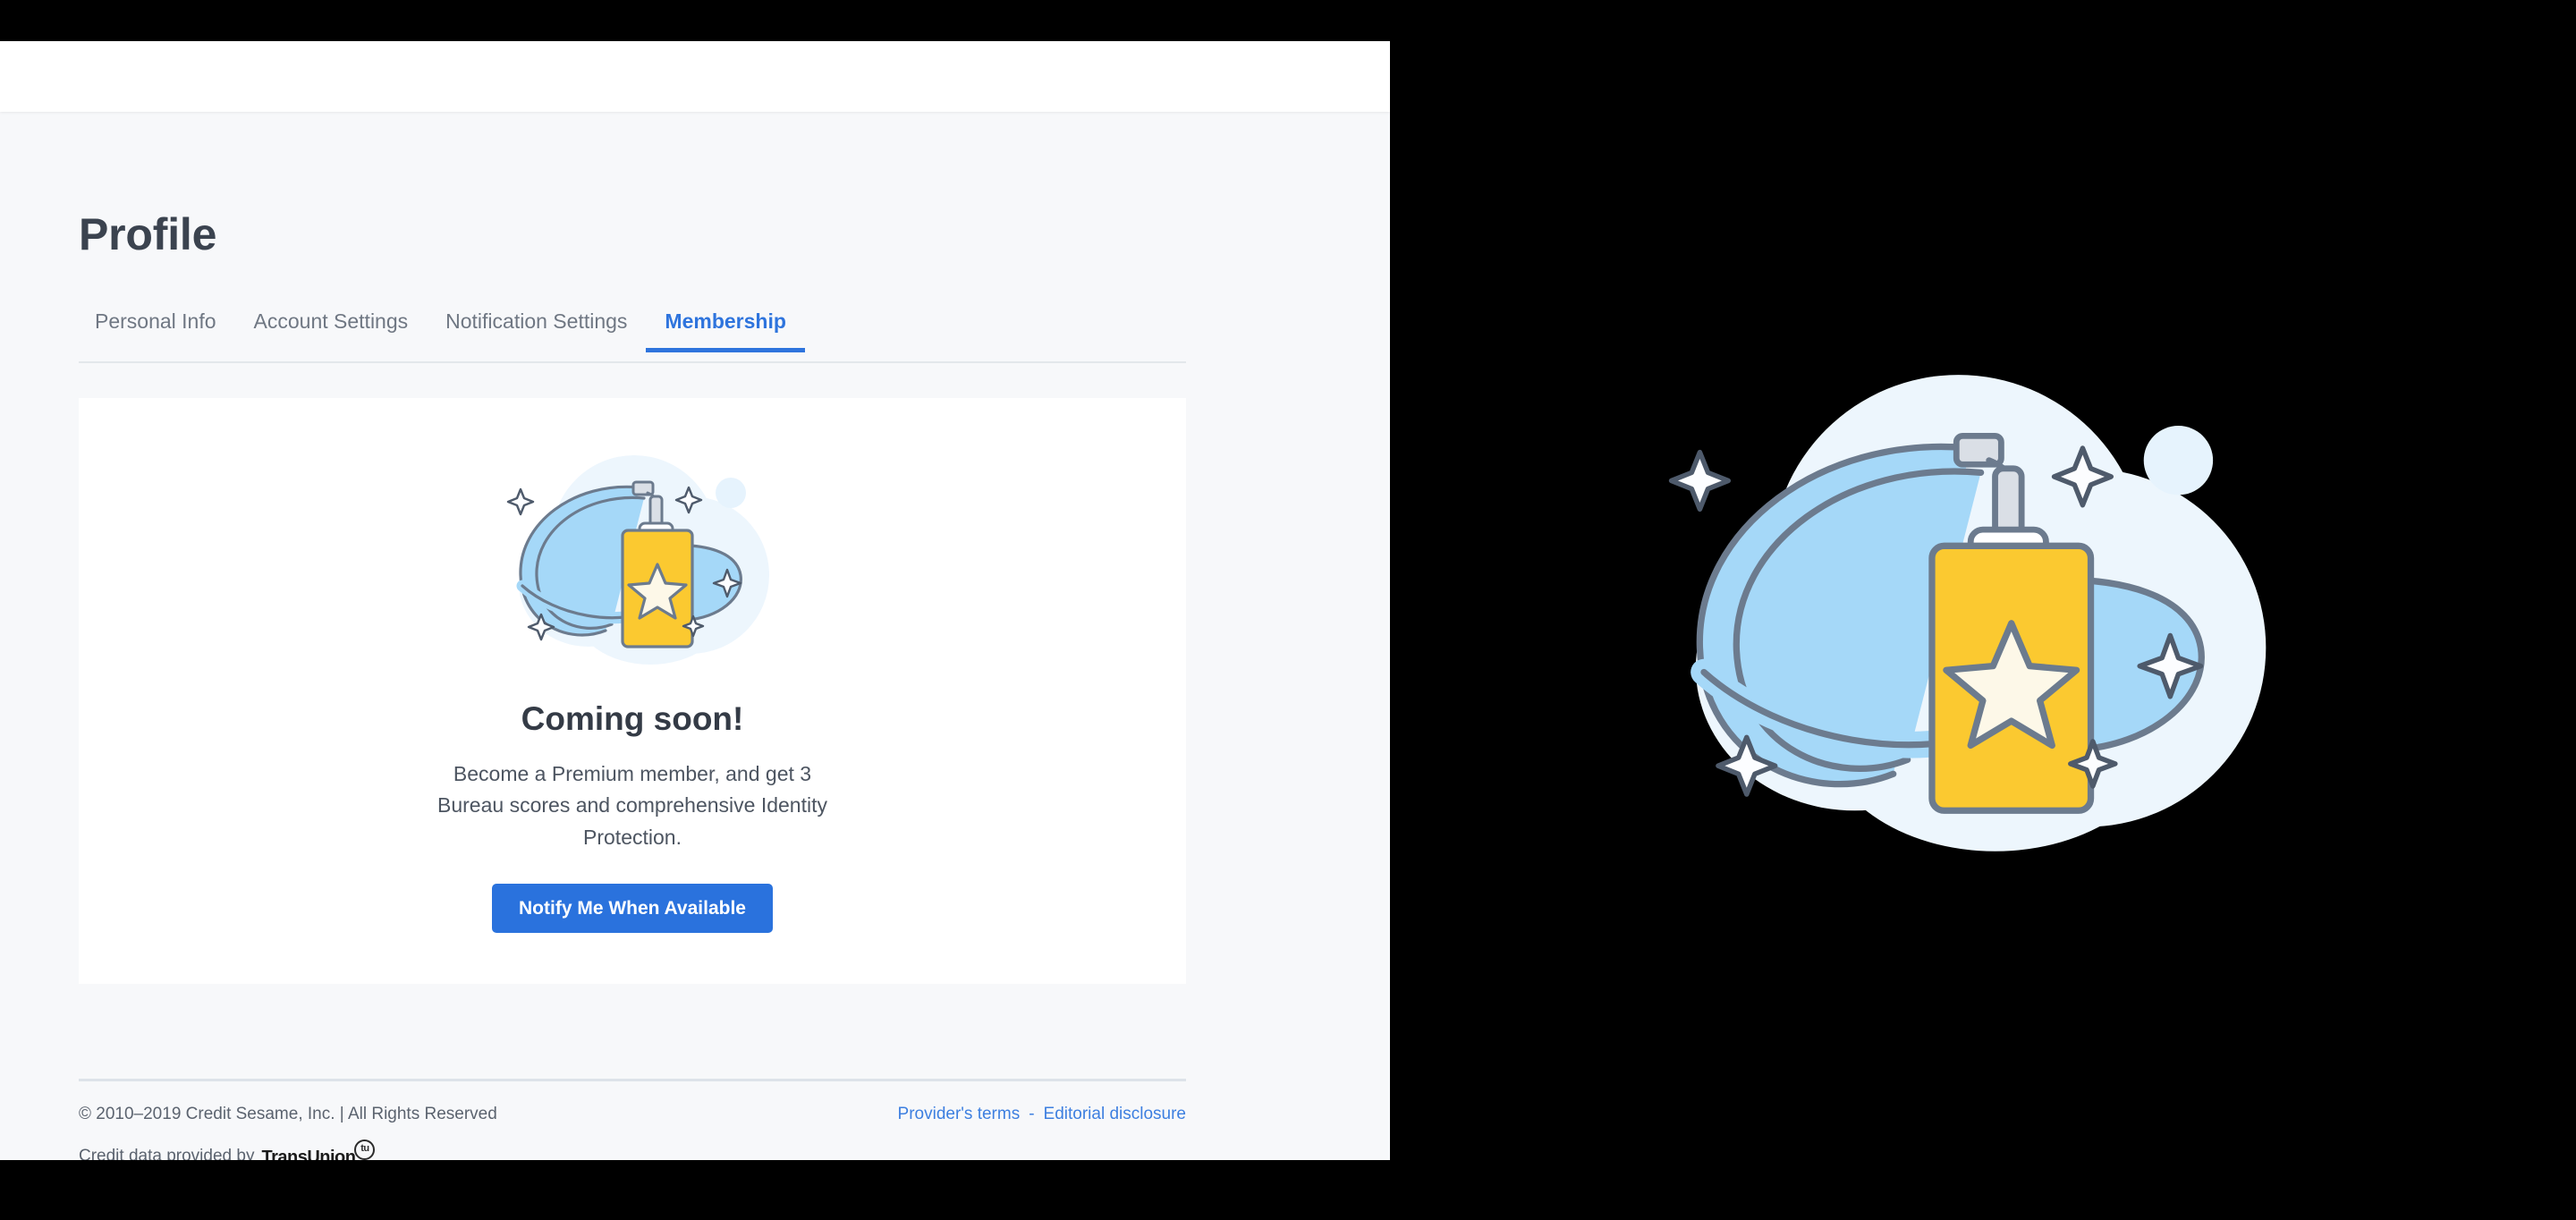 The image size is (2576, 1220). I want to click on tab-notification-settings: Notification Settings, so click(536, 331).